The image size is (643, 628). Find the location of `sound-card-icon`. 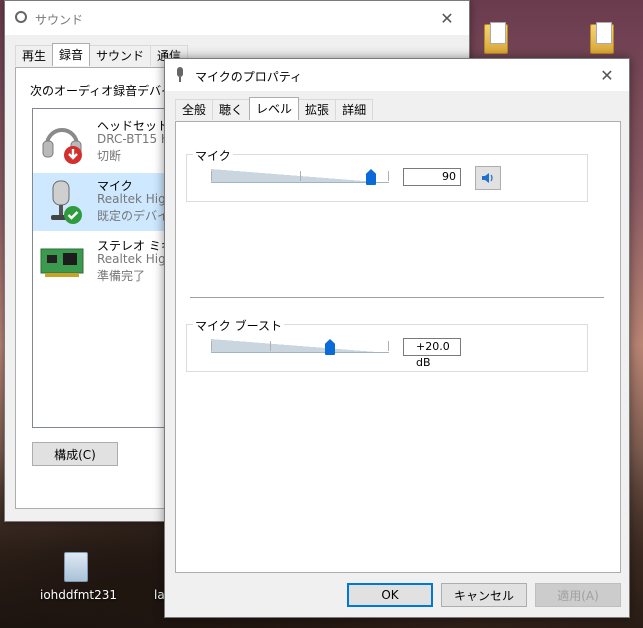

sound-card-icon is located at coordinates (62, 262).